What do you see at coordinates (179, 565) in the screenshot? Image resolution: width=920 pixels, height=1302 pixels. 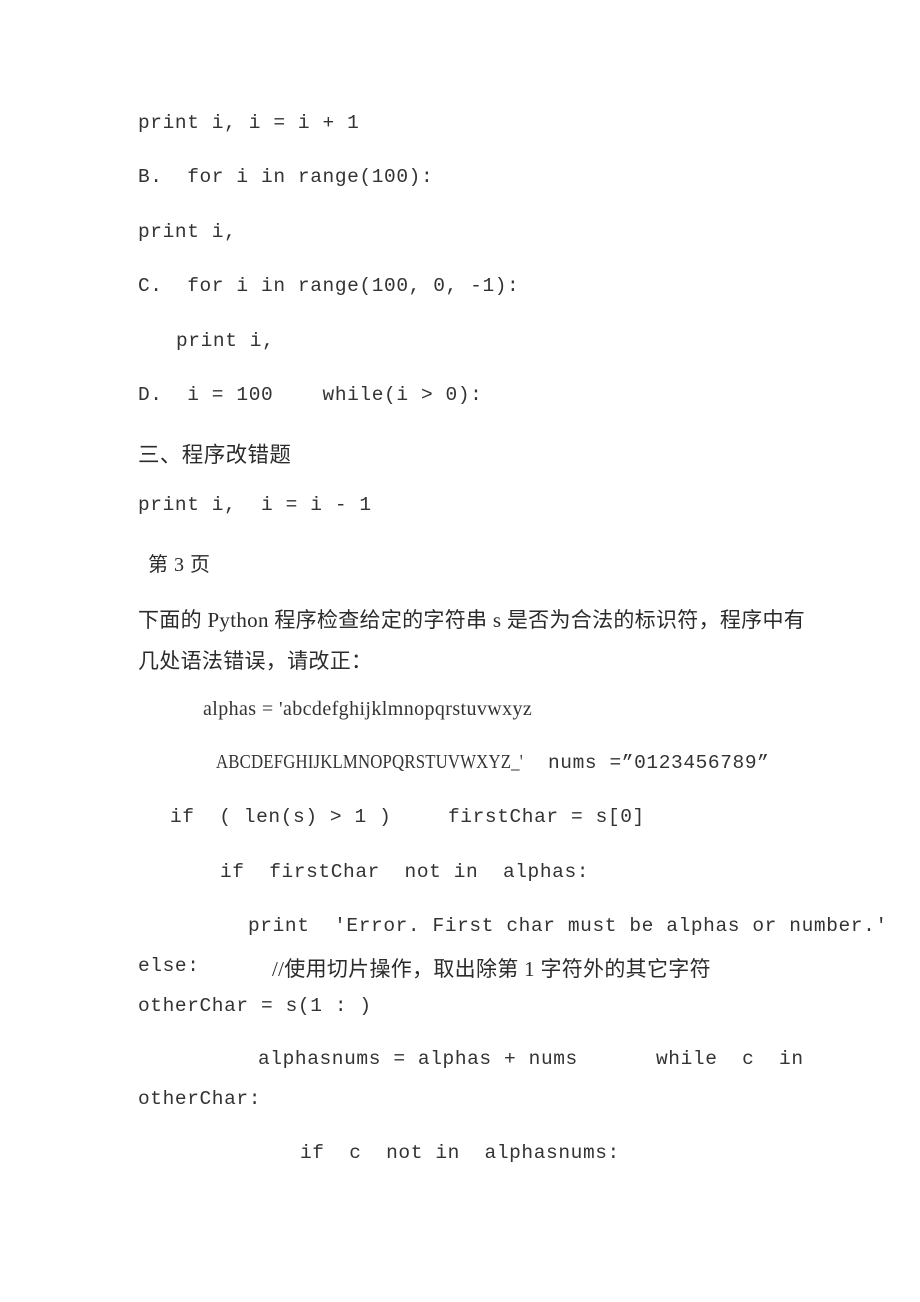 I see `page-number-label: 第 3 页` at bounding box center [179, 565].